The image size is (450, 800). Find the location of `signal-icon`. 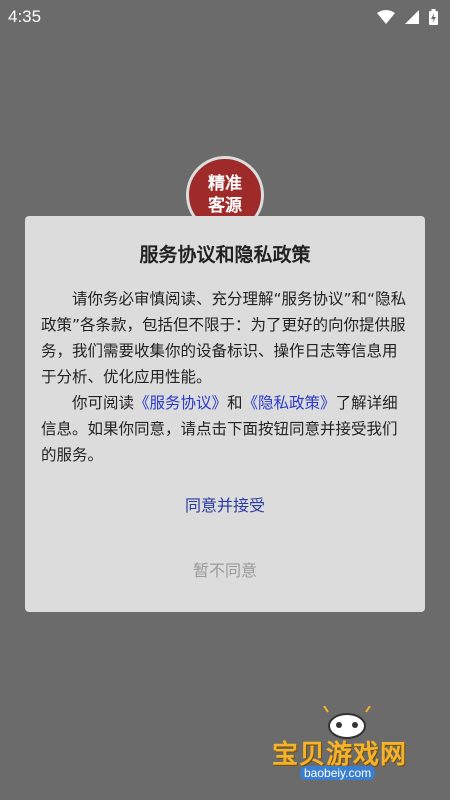

signal-icon is located at coordinates (412, 17).